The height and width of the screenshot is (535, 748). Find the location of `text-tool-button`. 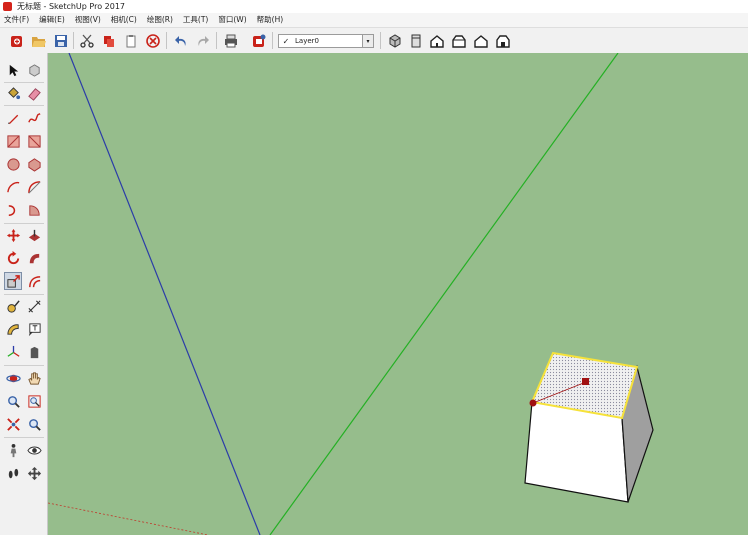

text-tool-button is located at coordinates (34, 329).